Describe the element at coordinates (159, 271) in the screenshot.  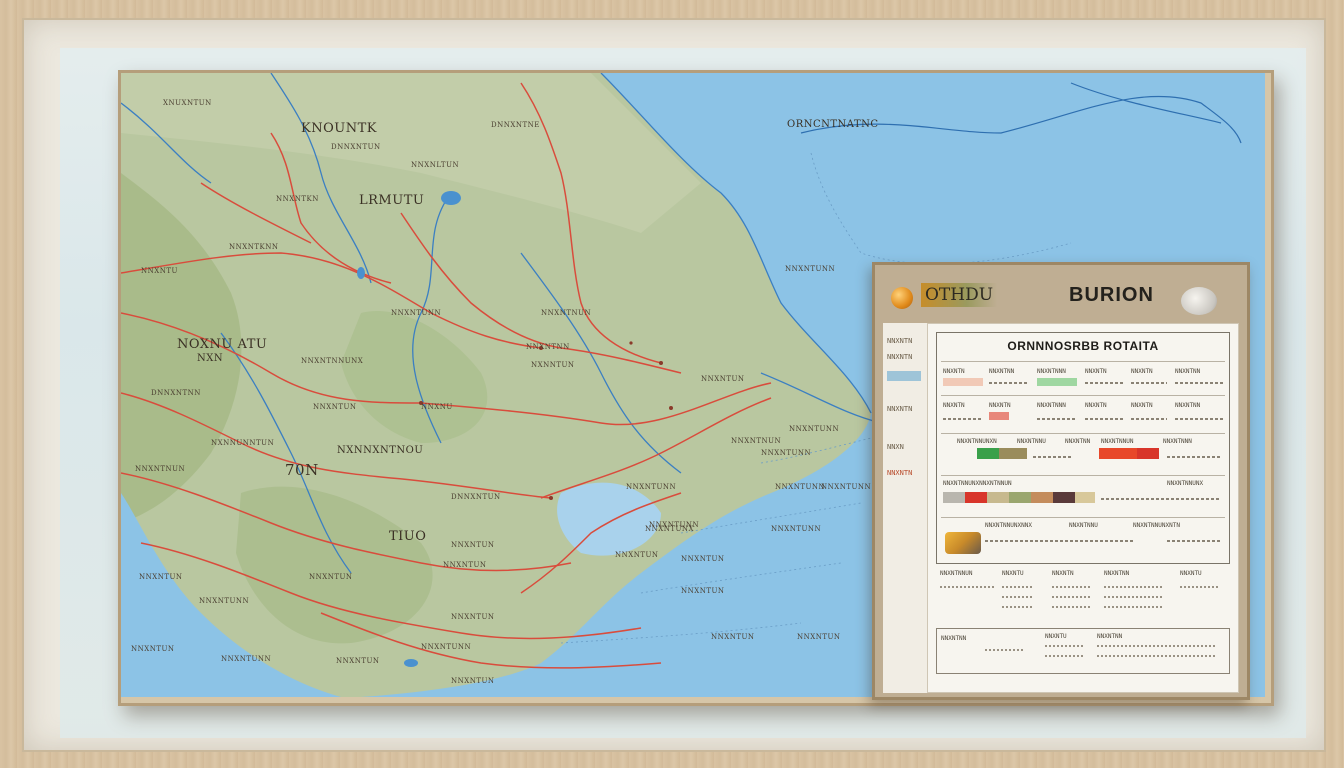
I see `map-label: NNXNTU` at that location.